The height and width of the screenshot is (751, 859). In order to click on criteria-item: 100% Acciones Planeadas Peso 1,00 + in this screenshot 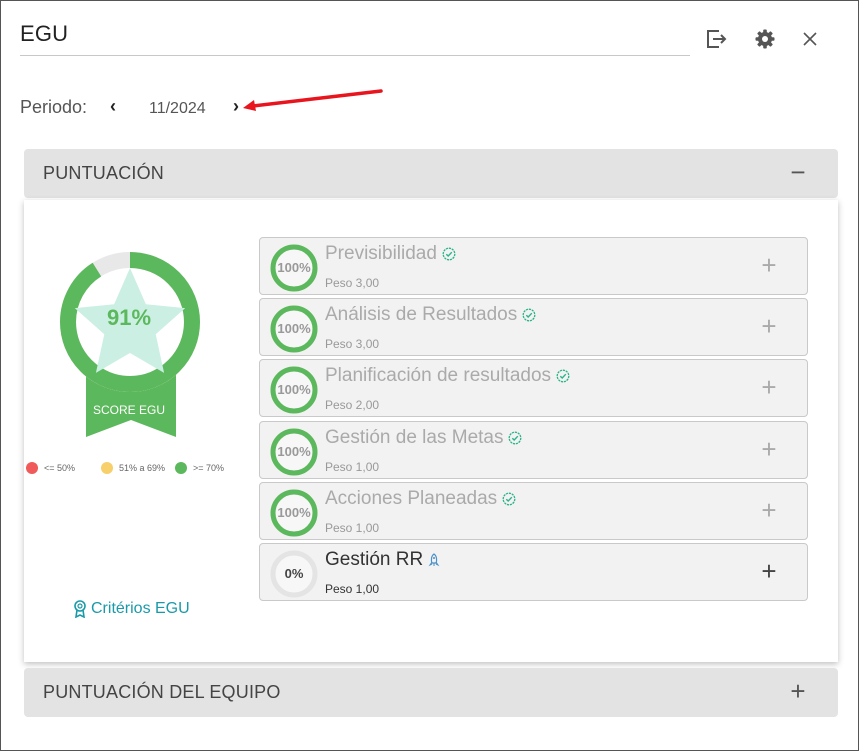, I will do `click(533, 510)`.